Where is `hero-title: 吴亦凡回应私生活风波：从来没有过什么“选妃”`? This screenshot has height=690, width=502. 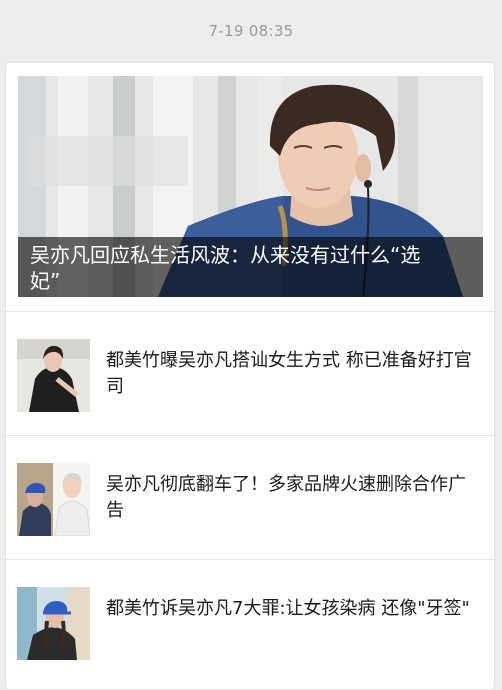 hero-title: 吴亦凡回应私生活风波：从来没有过什么“选妃” is located at coordinates (225, 268).